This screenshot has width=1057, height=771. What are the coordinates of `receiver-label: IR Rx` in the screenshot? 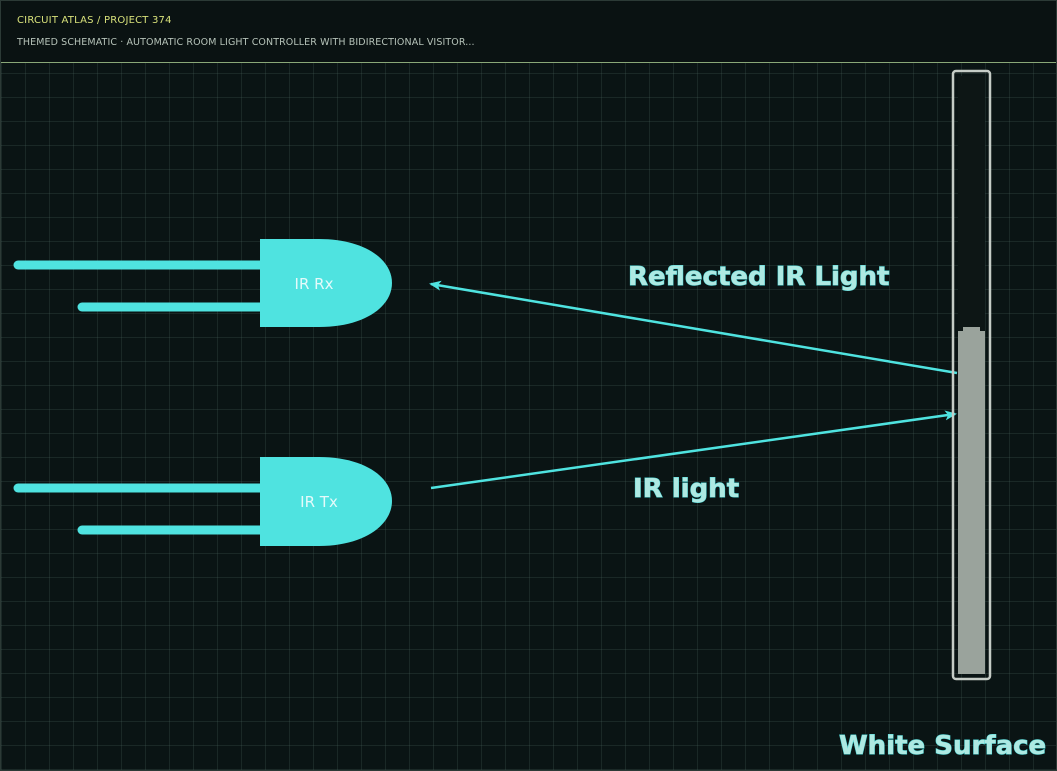 It's located at (314, 284).